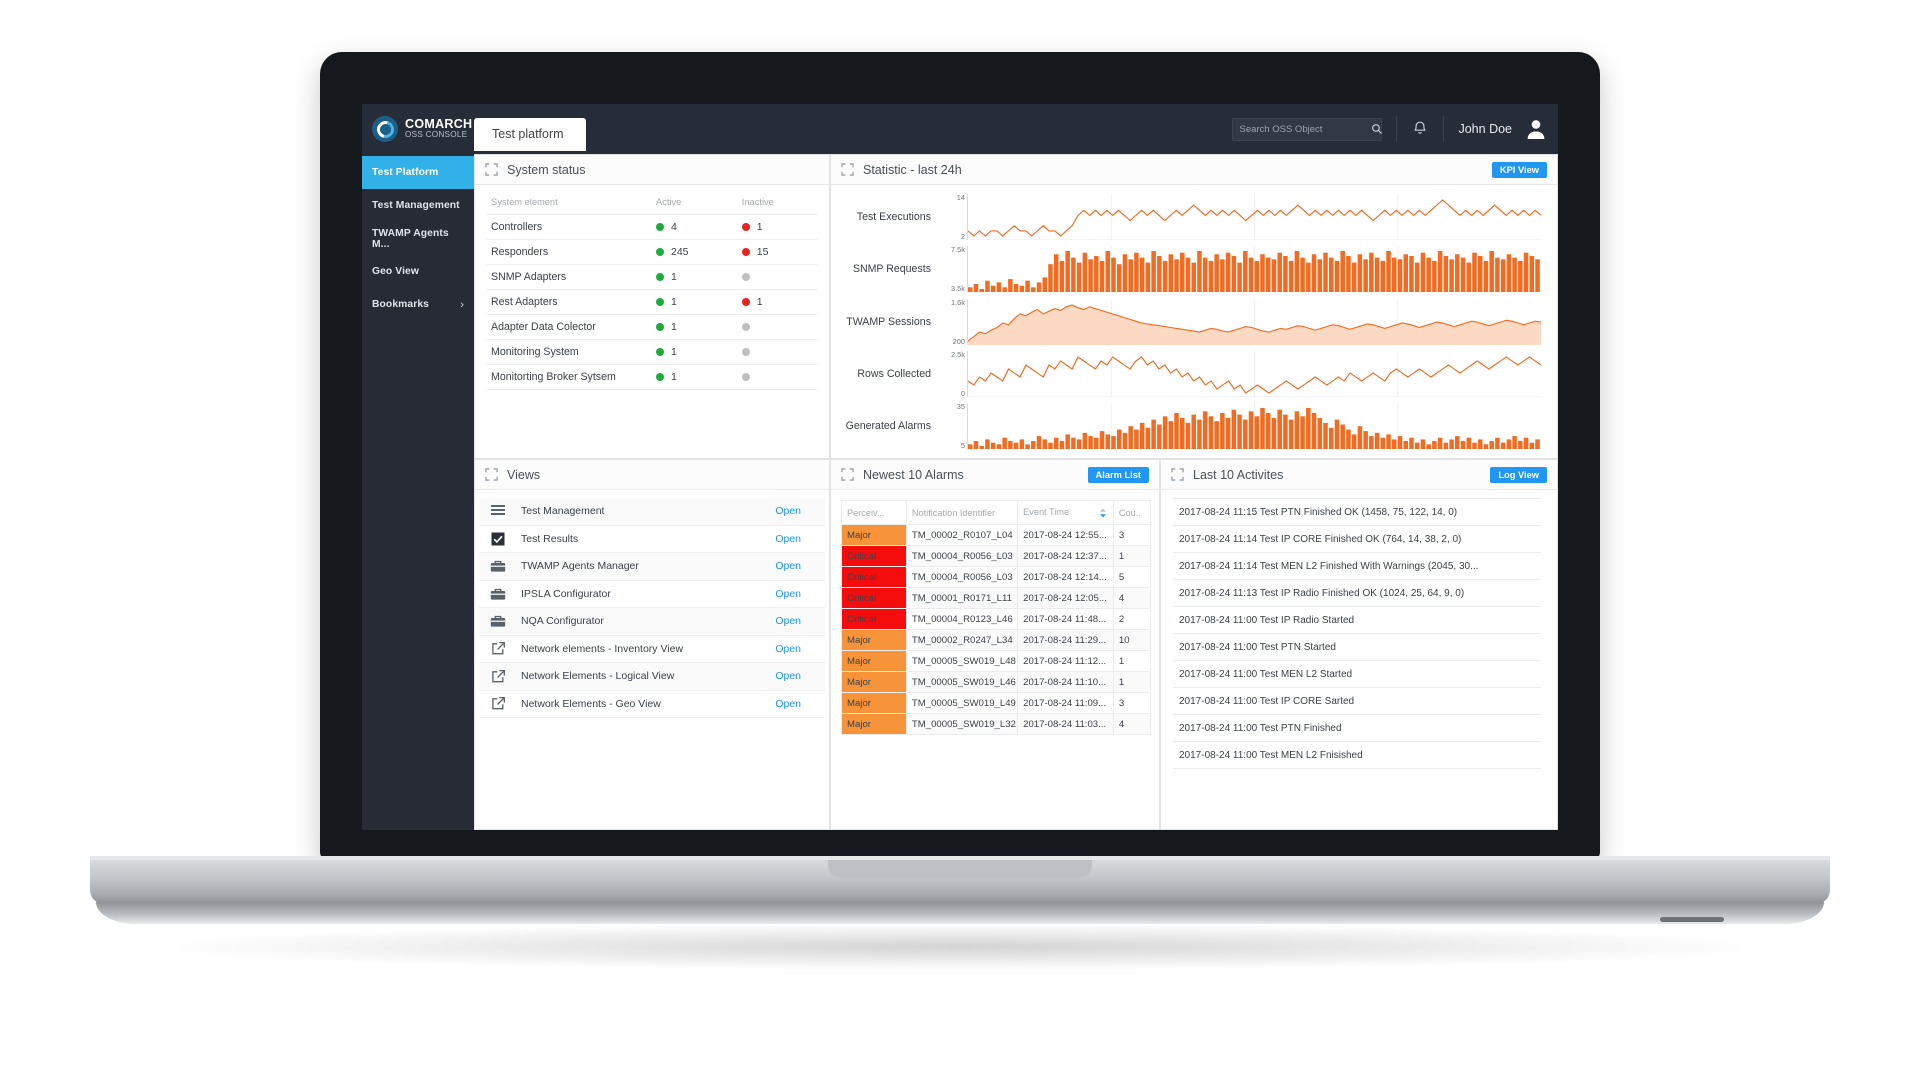 The image size is (1920, 1080). I want to click on kpi-view-button: KPI View, so click(1519, 169).